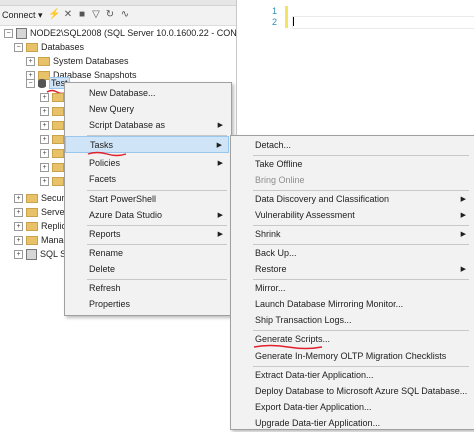 The height and width of the screenshot is (432, 474). I want to click on tree-security-node: + Securi, so click(40, 198).